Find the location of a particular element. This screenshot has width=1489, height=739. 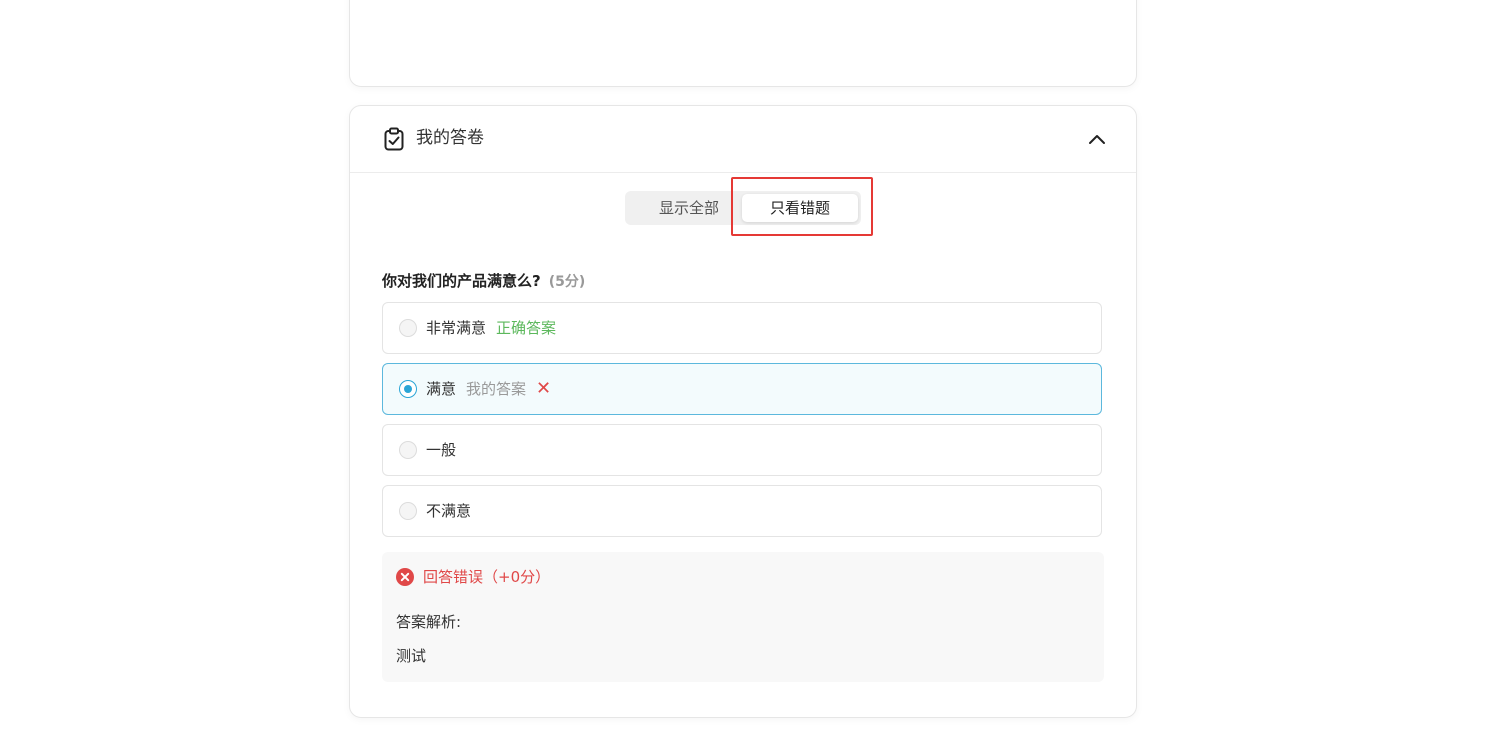

wrong-only-tab: 只看错题 is located at coordinates (800, 208).